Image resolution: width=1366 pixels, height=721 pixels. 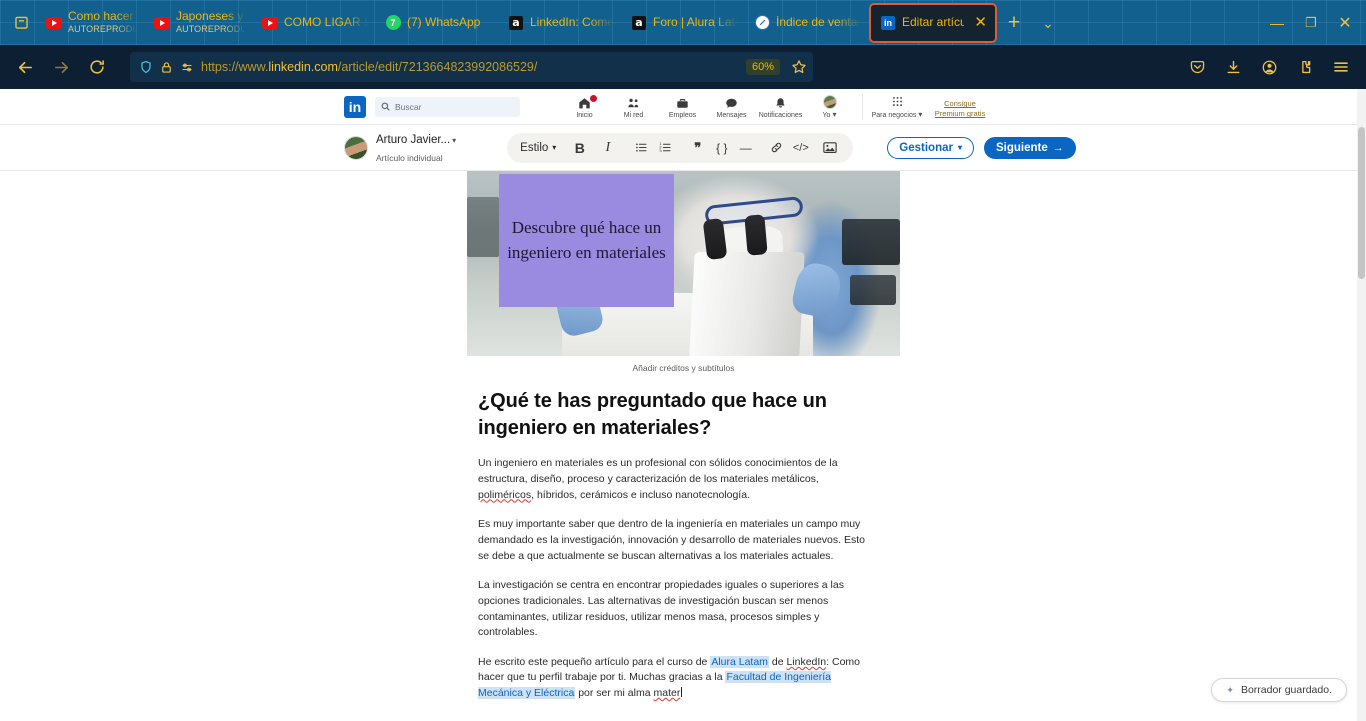 I want to click on next-button-label: Siguiente, so click(x=1022, y=147).